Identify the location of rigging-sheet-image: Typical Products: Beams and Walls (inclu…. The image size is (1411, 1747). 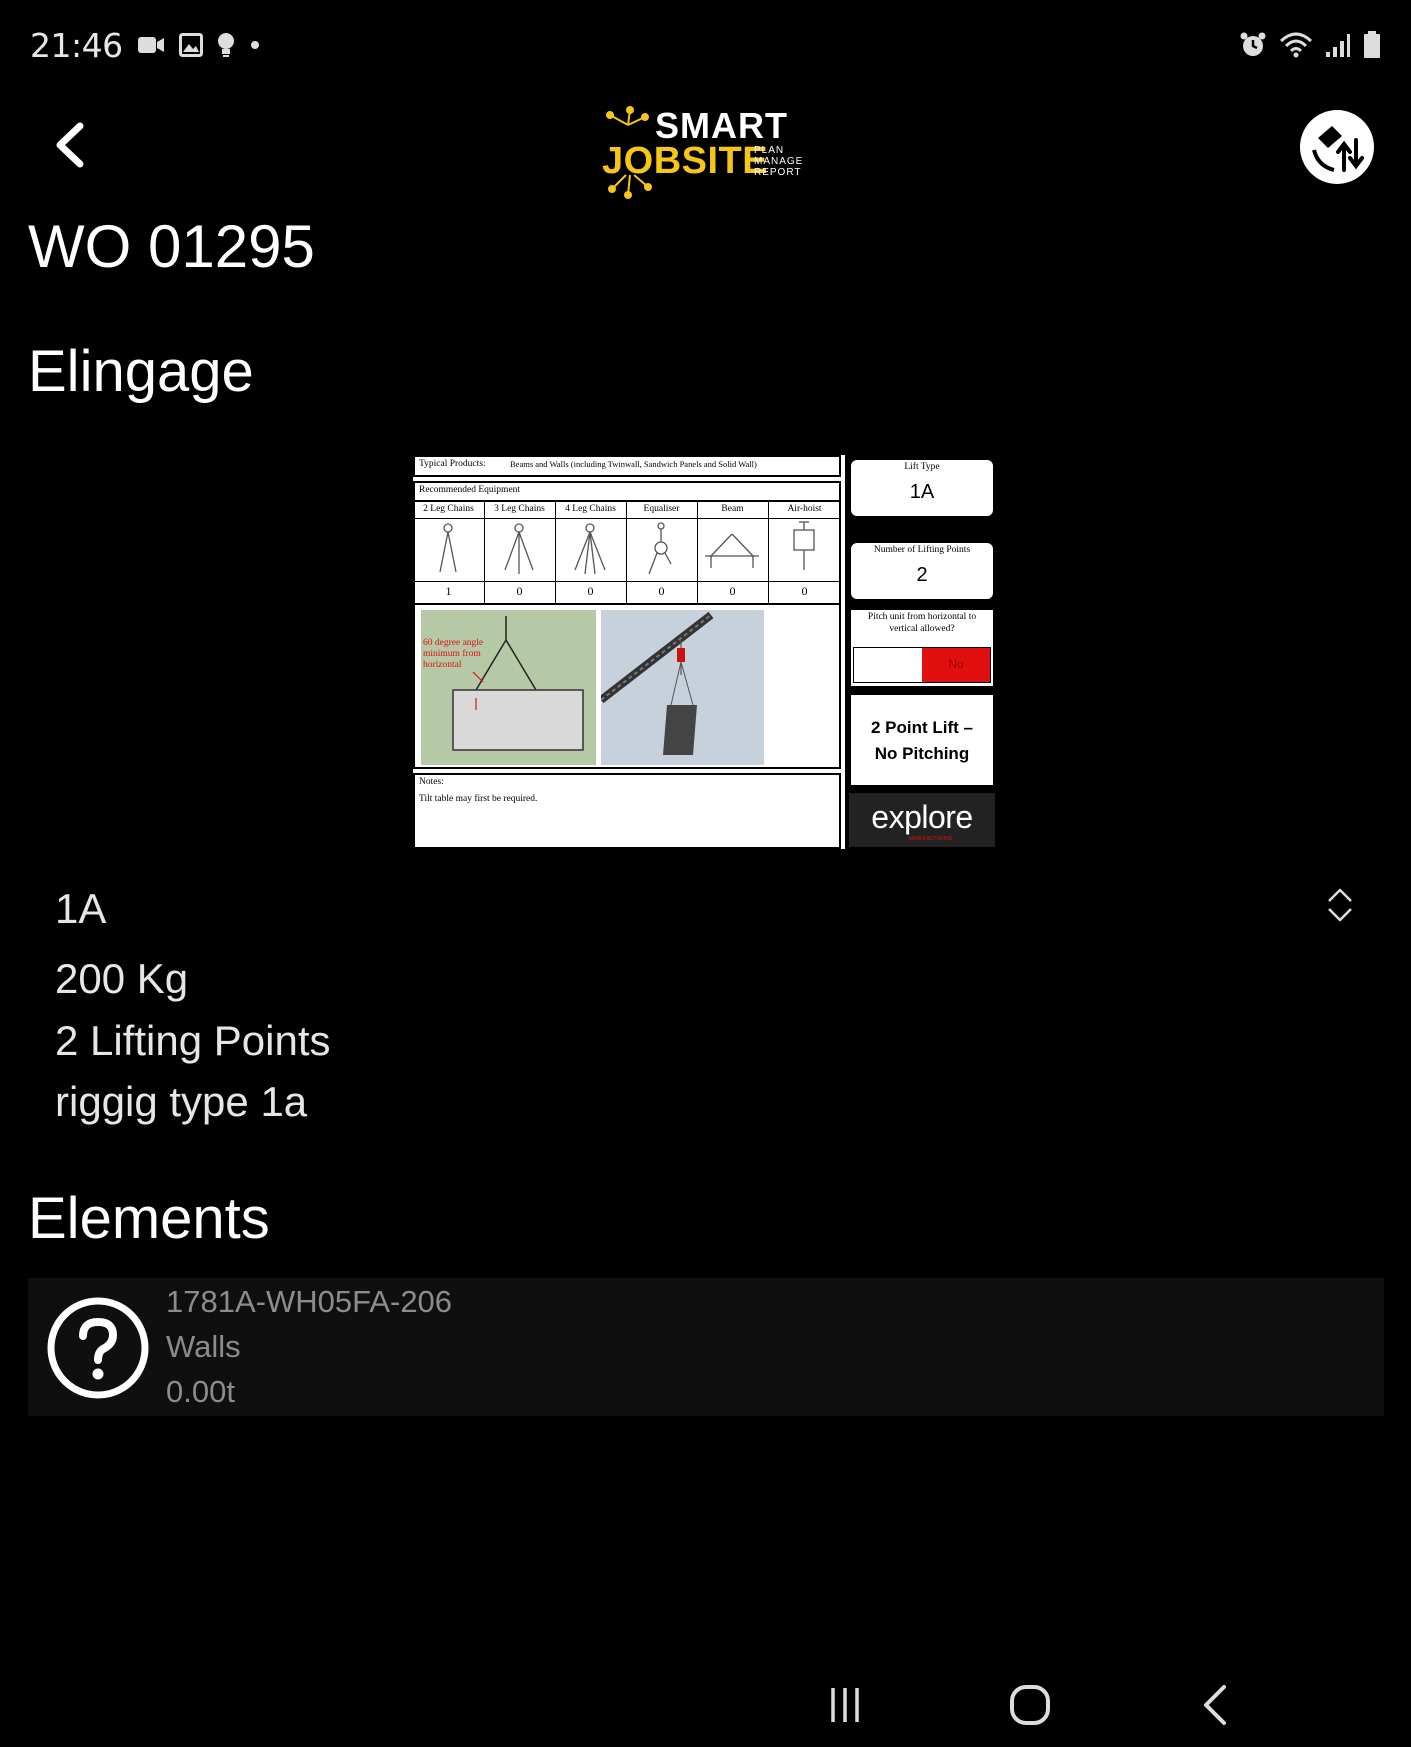
(706, 652).